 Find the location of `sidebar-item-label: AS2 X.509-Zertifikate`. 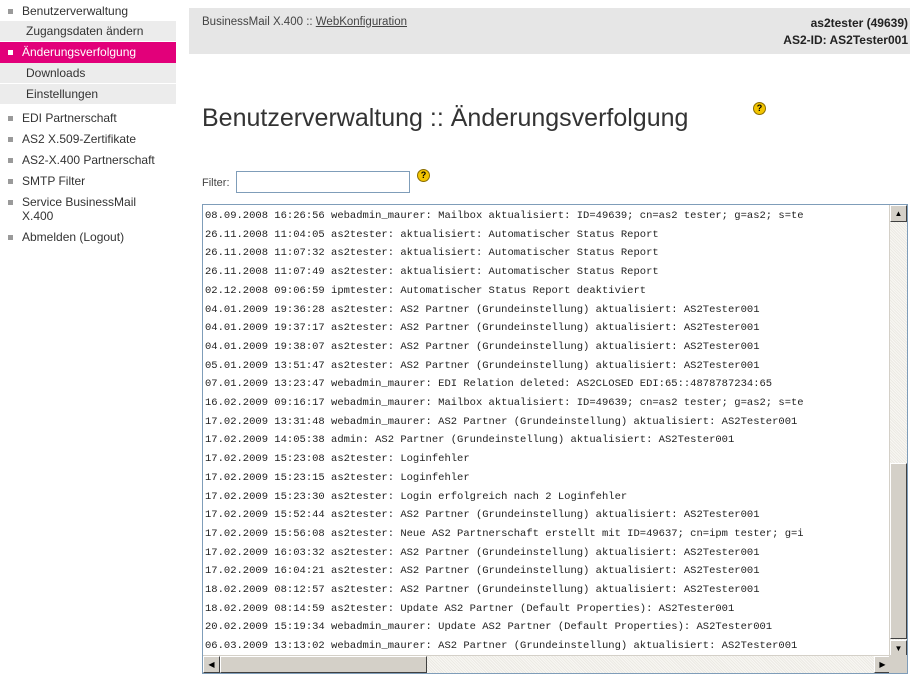

sidebar-item-label: AS2 X.509-Zertifikate is located at coordinates (79, 139).